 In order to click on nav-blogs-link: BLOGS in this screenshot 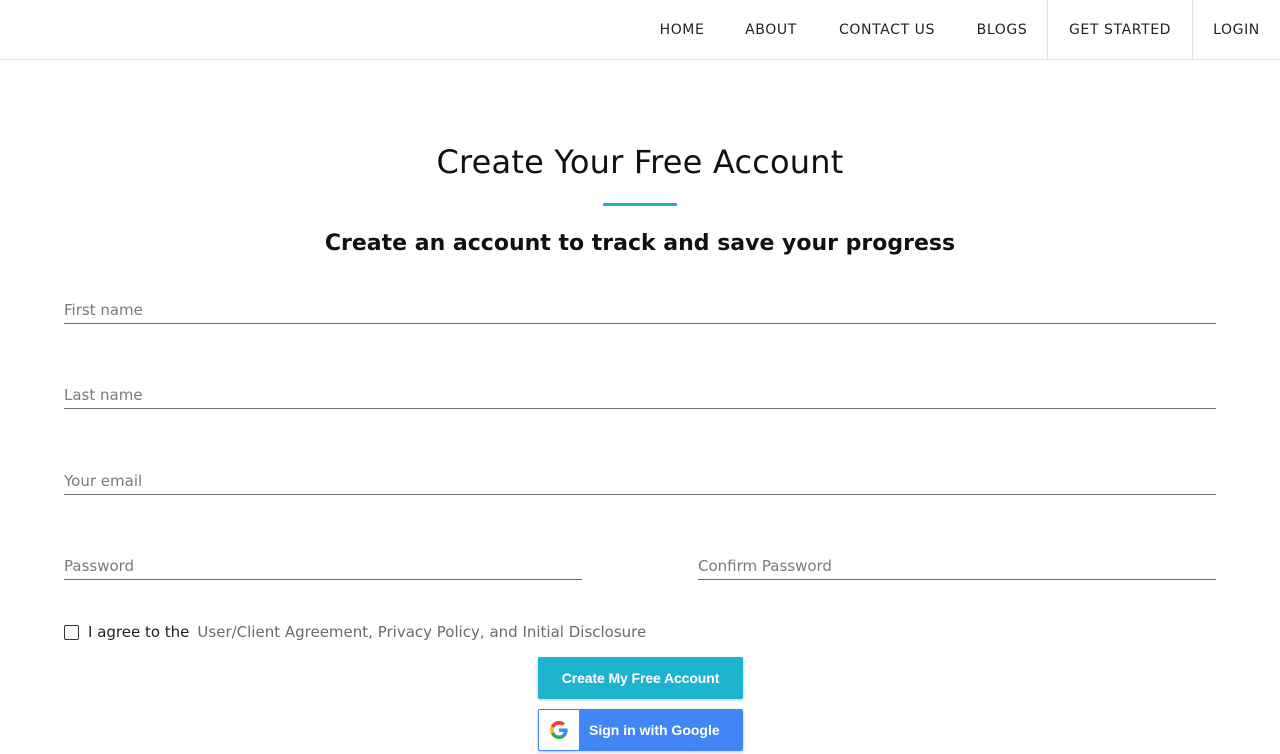, I will do `click(1002, 29)`.